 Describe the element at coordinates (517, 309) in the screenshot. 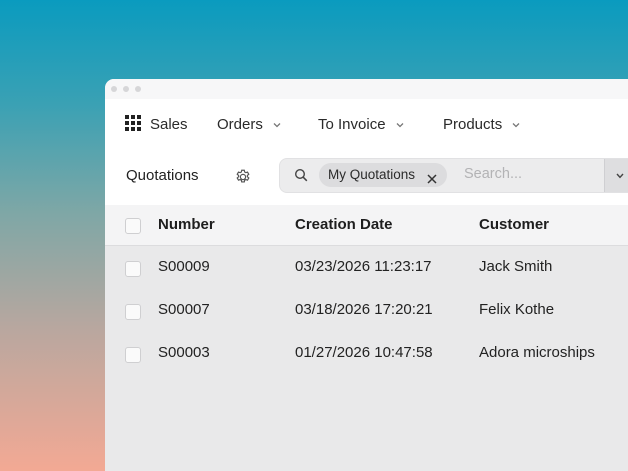

I see `cell-customer: Felix Kothe` at that location.